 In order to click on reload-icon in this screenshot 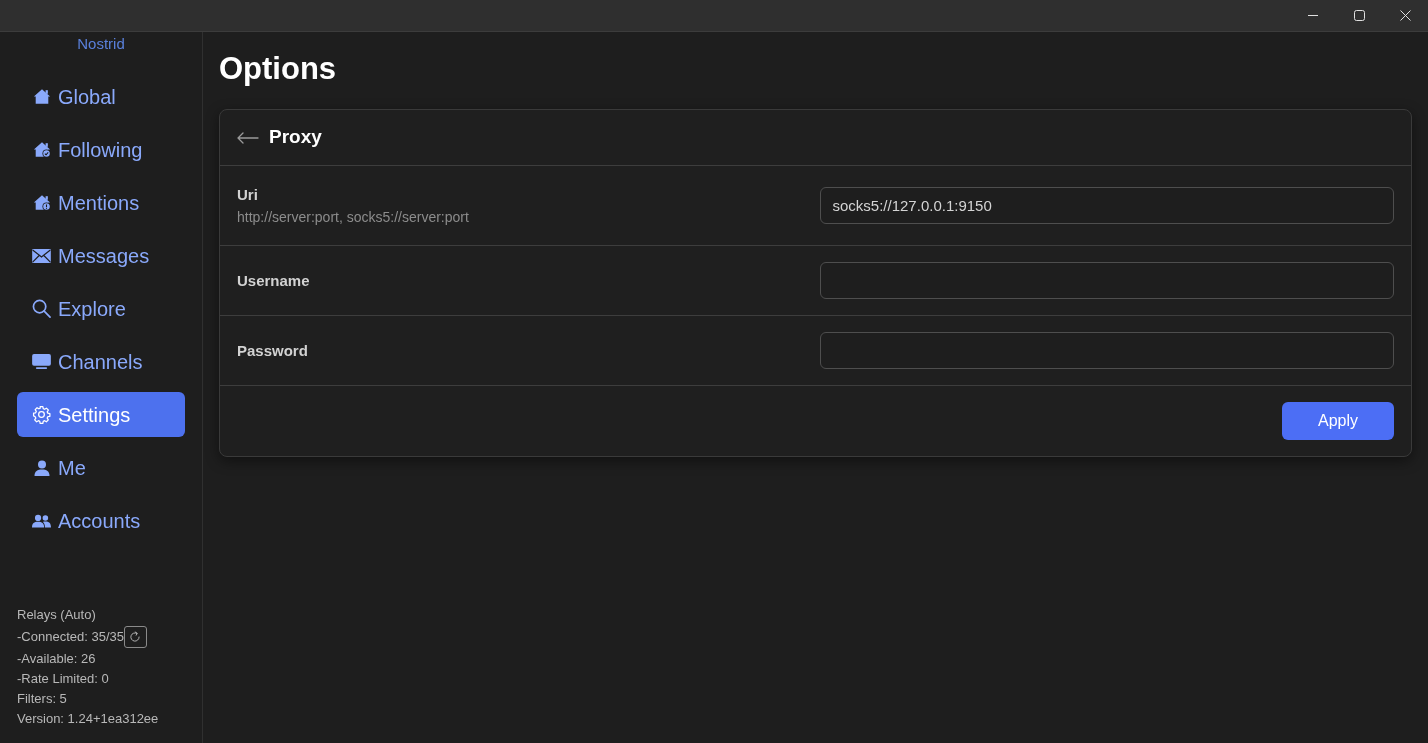, I will do `click(135, 637)`.